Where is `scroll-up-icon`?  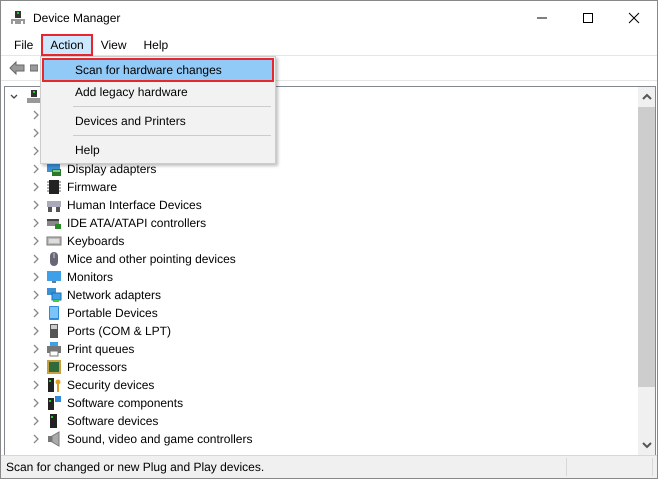 scroll-up-icon is located at coordinates (647, 97).